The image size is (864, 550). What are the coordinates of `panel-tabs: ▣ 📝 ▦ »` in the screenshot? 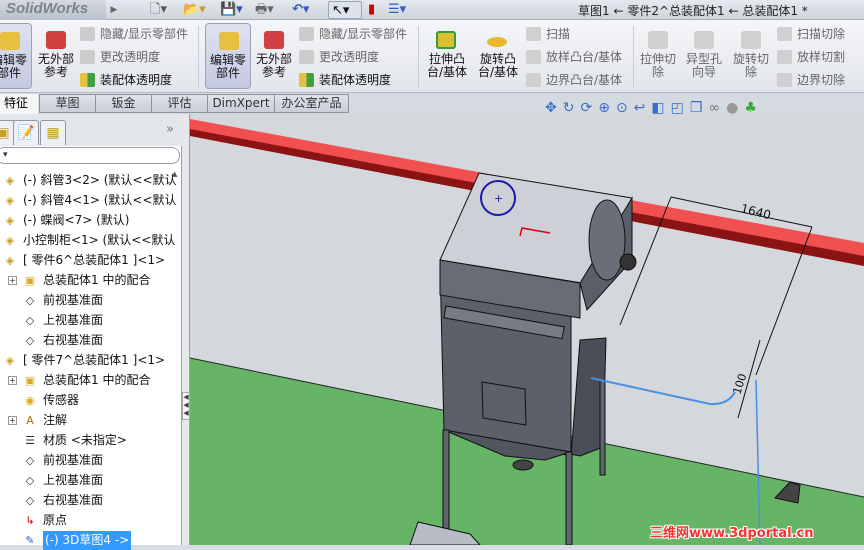 It's located at (91, 130).